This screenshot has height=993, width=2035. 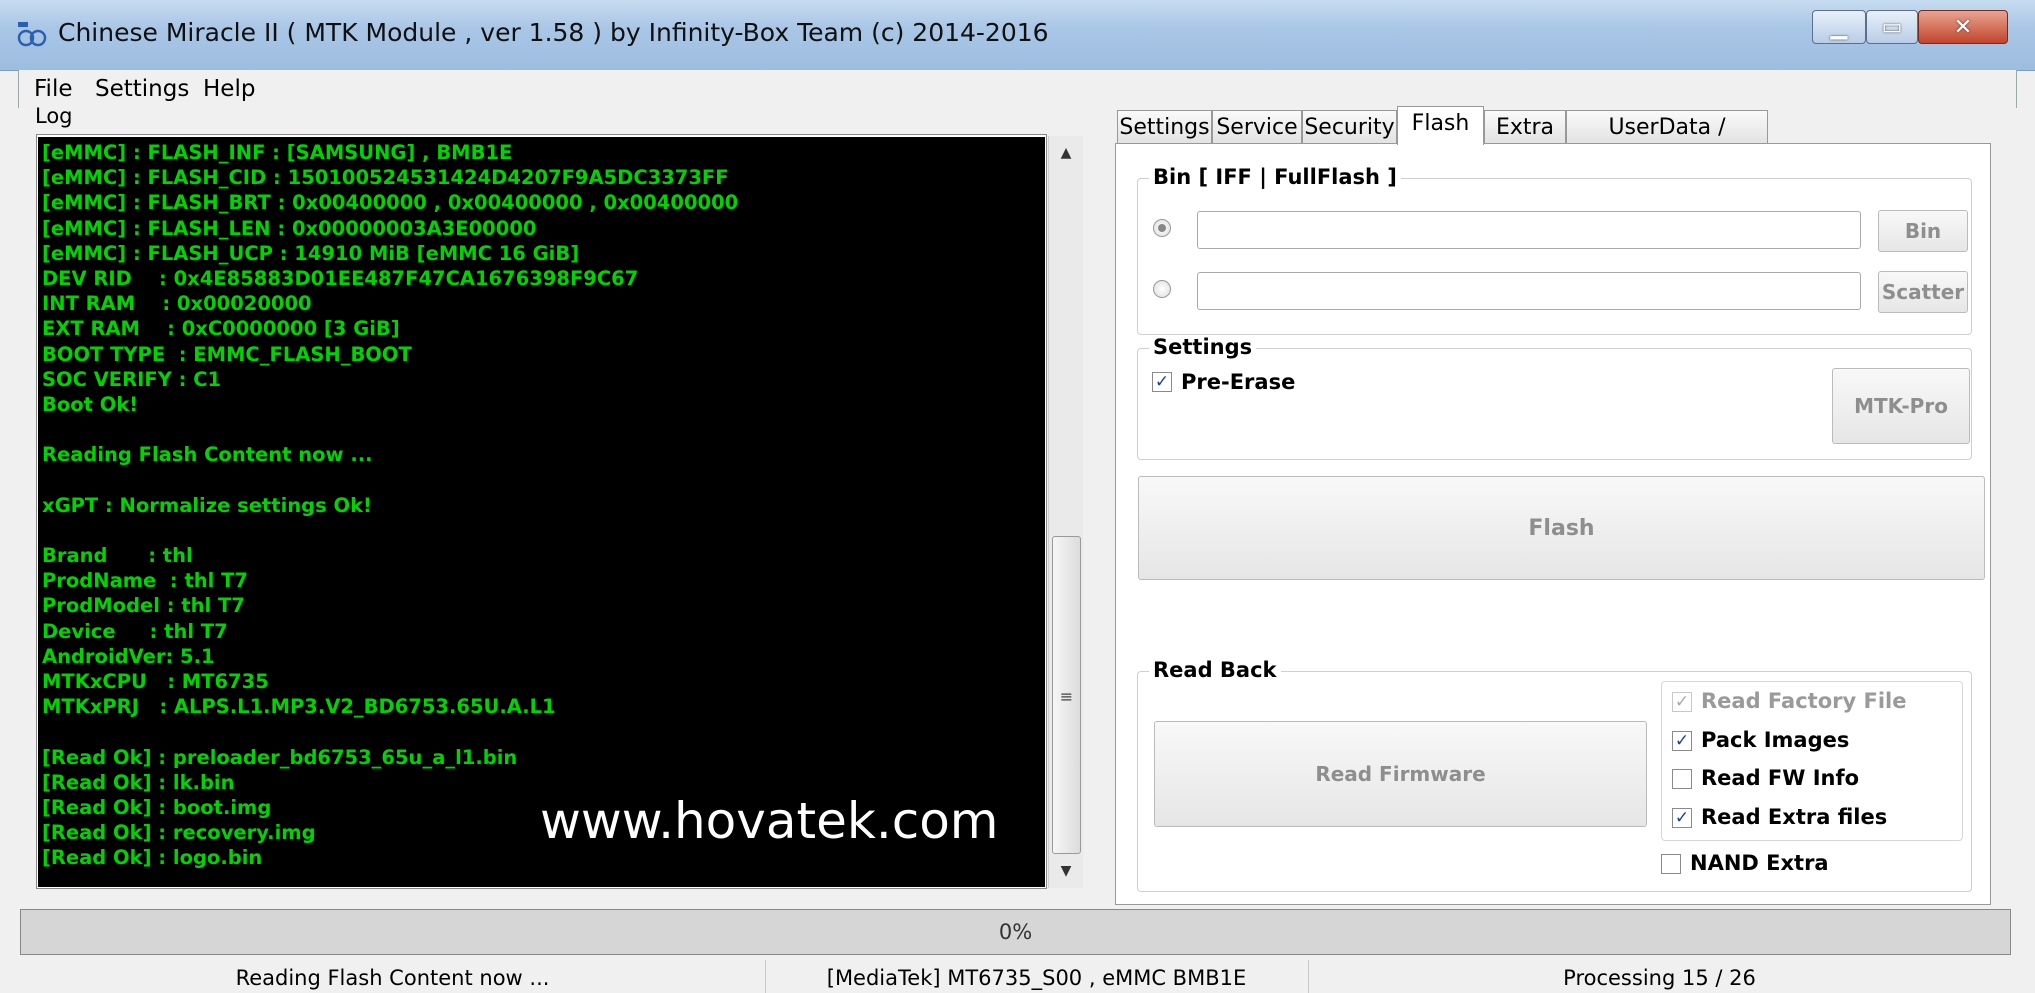 What do you see at coordinates (54, 116) in the screenshot?
I see `log-label: Log` at bounding box center [54, 116].